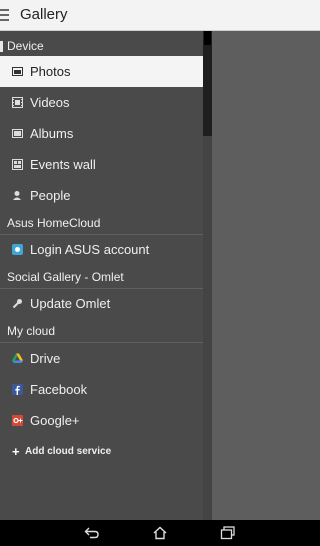 Image resolution: width=320 pixels, height=546 pixels. I want to click on add-cloud-service-button: + Add cloud service, so click(101, 451).